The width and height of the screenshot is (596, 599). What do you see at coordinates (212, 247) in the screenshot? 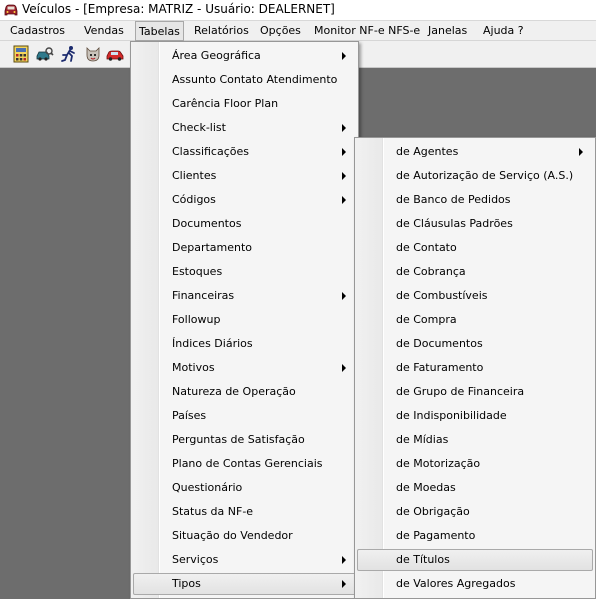
I see `menu-item-label: Departamento` at bounding box center [212, 247].